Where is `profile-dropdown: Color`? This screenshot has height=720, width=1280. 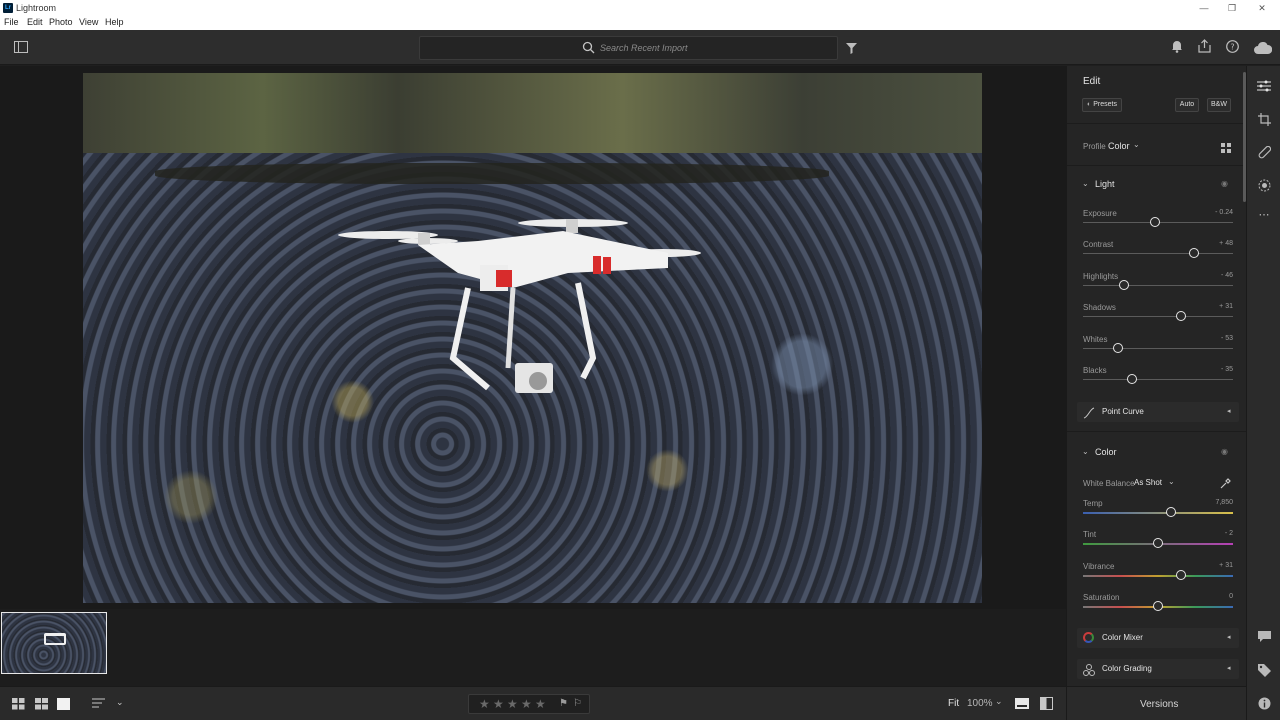 profile-dropdown: Color is located at coordinates (1119, 146).